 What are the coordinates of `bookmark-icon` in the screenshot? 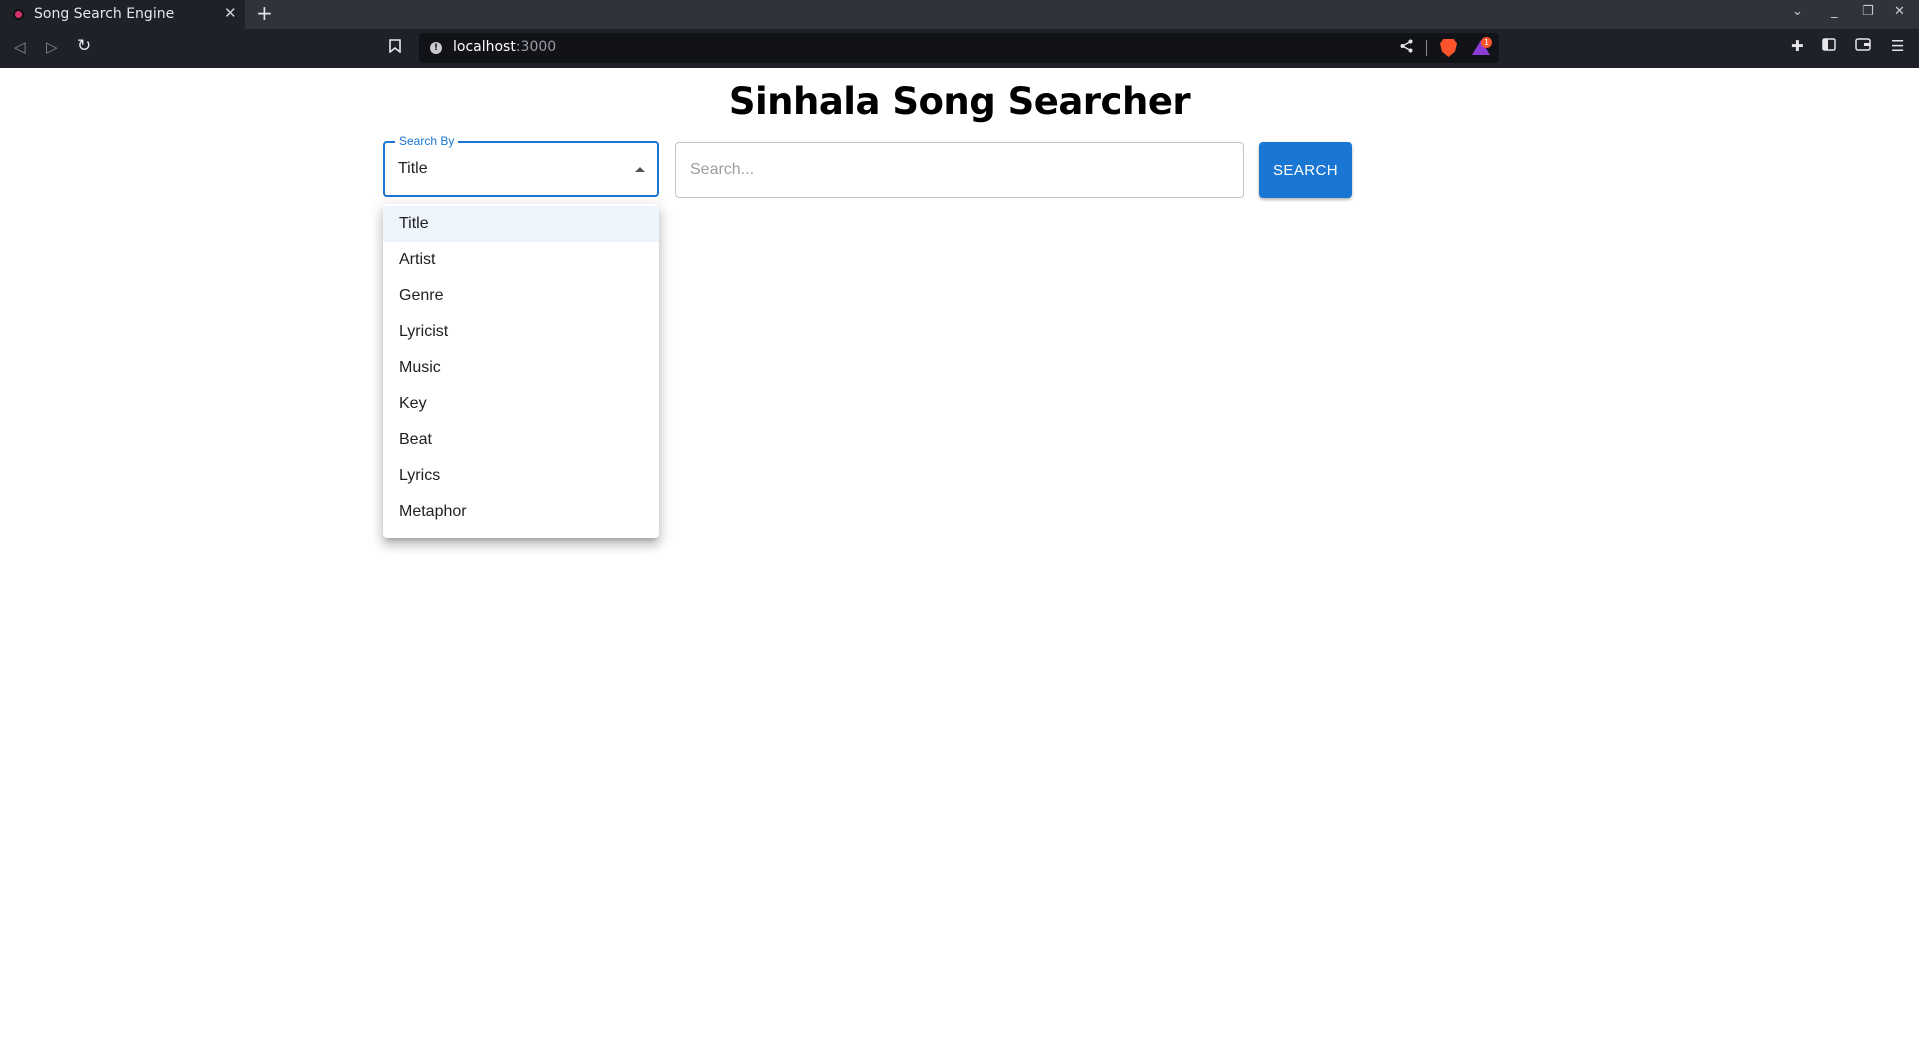 It's located at (395, 47).